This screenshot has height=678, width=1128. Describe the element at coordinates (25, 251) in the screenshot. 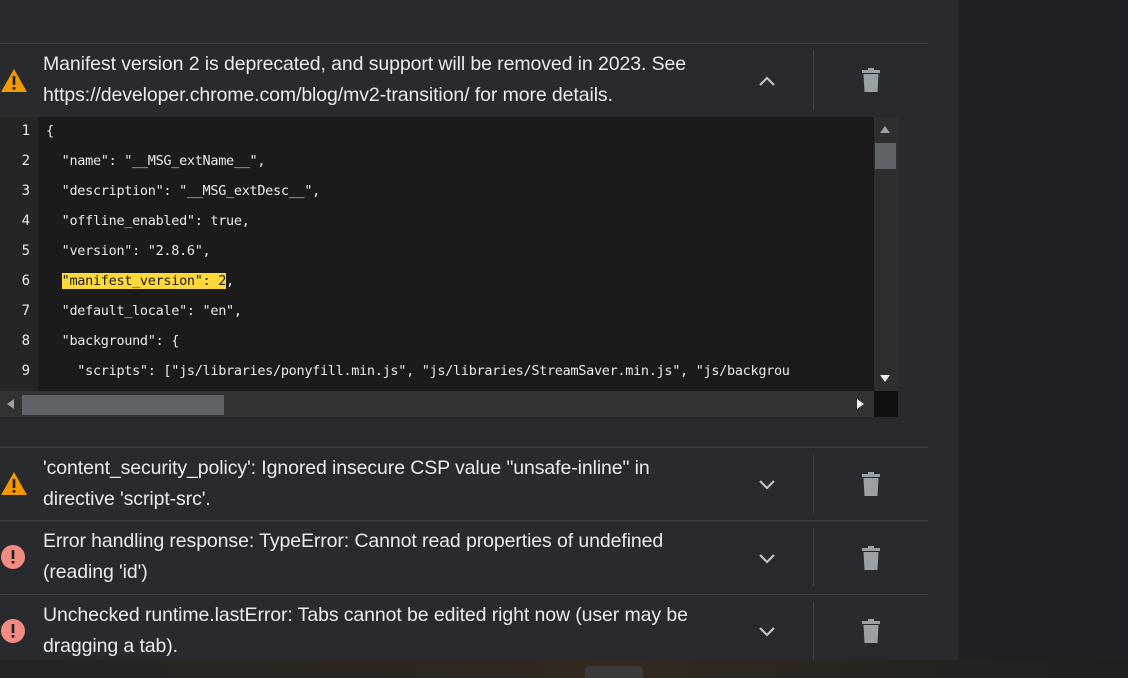

I see `line-number: 5` at that location.